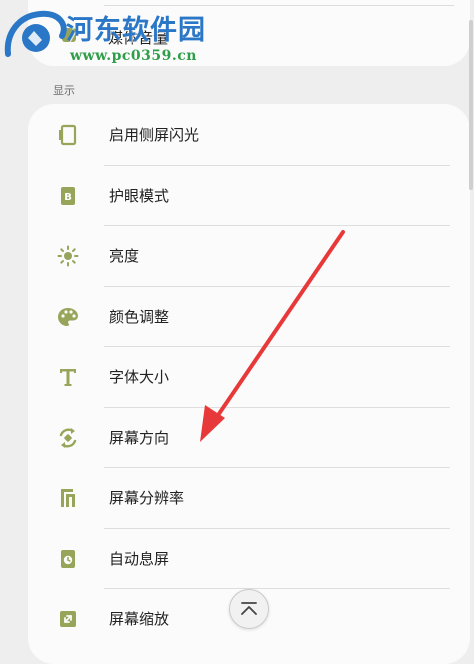  I want to click on menu-item-screen-orientation: 屏幕方向, so click(249, 438).